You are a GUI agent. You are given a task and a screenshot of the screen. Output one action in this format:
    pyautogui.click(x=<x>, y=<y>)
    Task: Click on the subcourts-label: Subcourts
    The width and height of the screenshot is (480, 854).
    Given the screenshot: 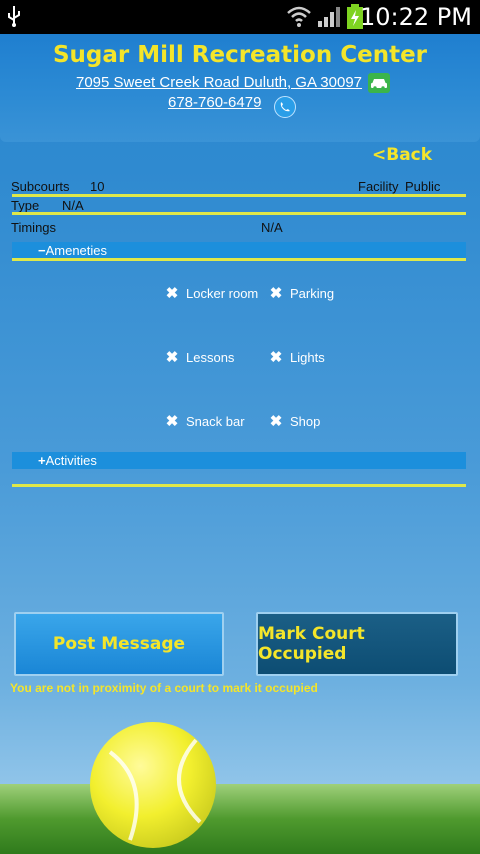 What is the action you would take?
    pyautogui.click(x=40, y=186)
    